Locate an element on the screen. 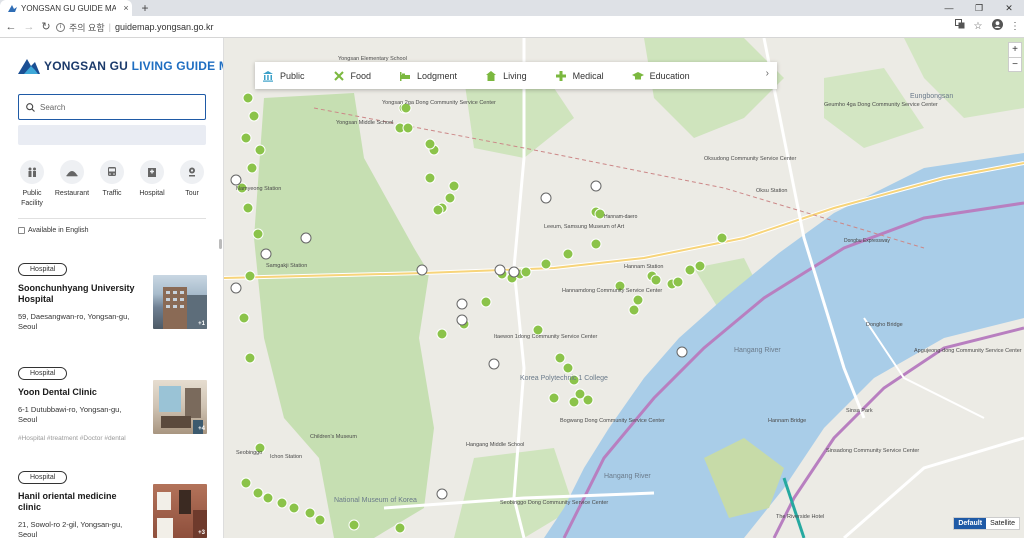 The height and width of the screenshot is (538, 1024). map-label: Oksudong Community Service Center is located at coordinates (750, 159).